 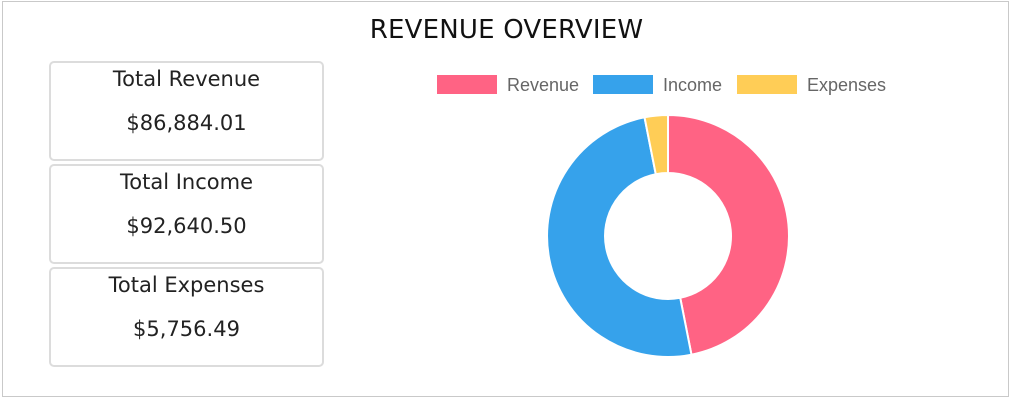 I want to click on legend-label: Expenses, so click(x=847, y=85).